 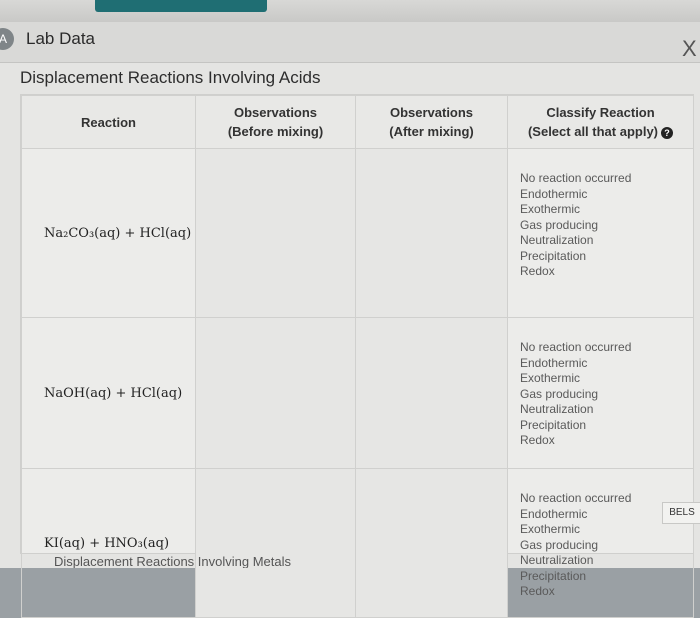 I want to click on header-observations-before: Observations (Before mixing), so click(x=275, y=122).